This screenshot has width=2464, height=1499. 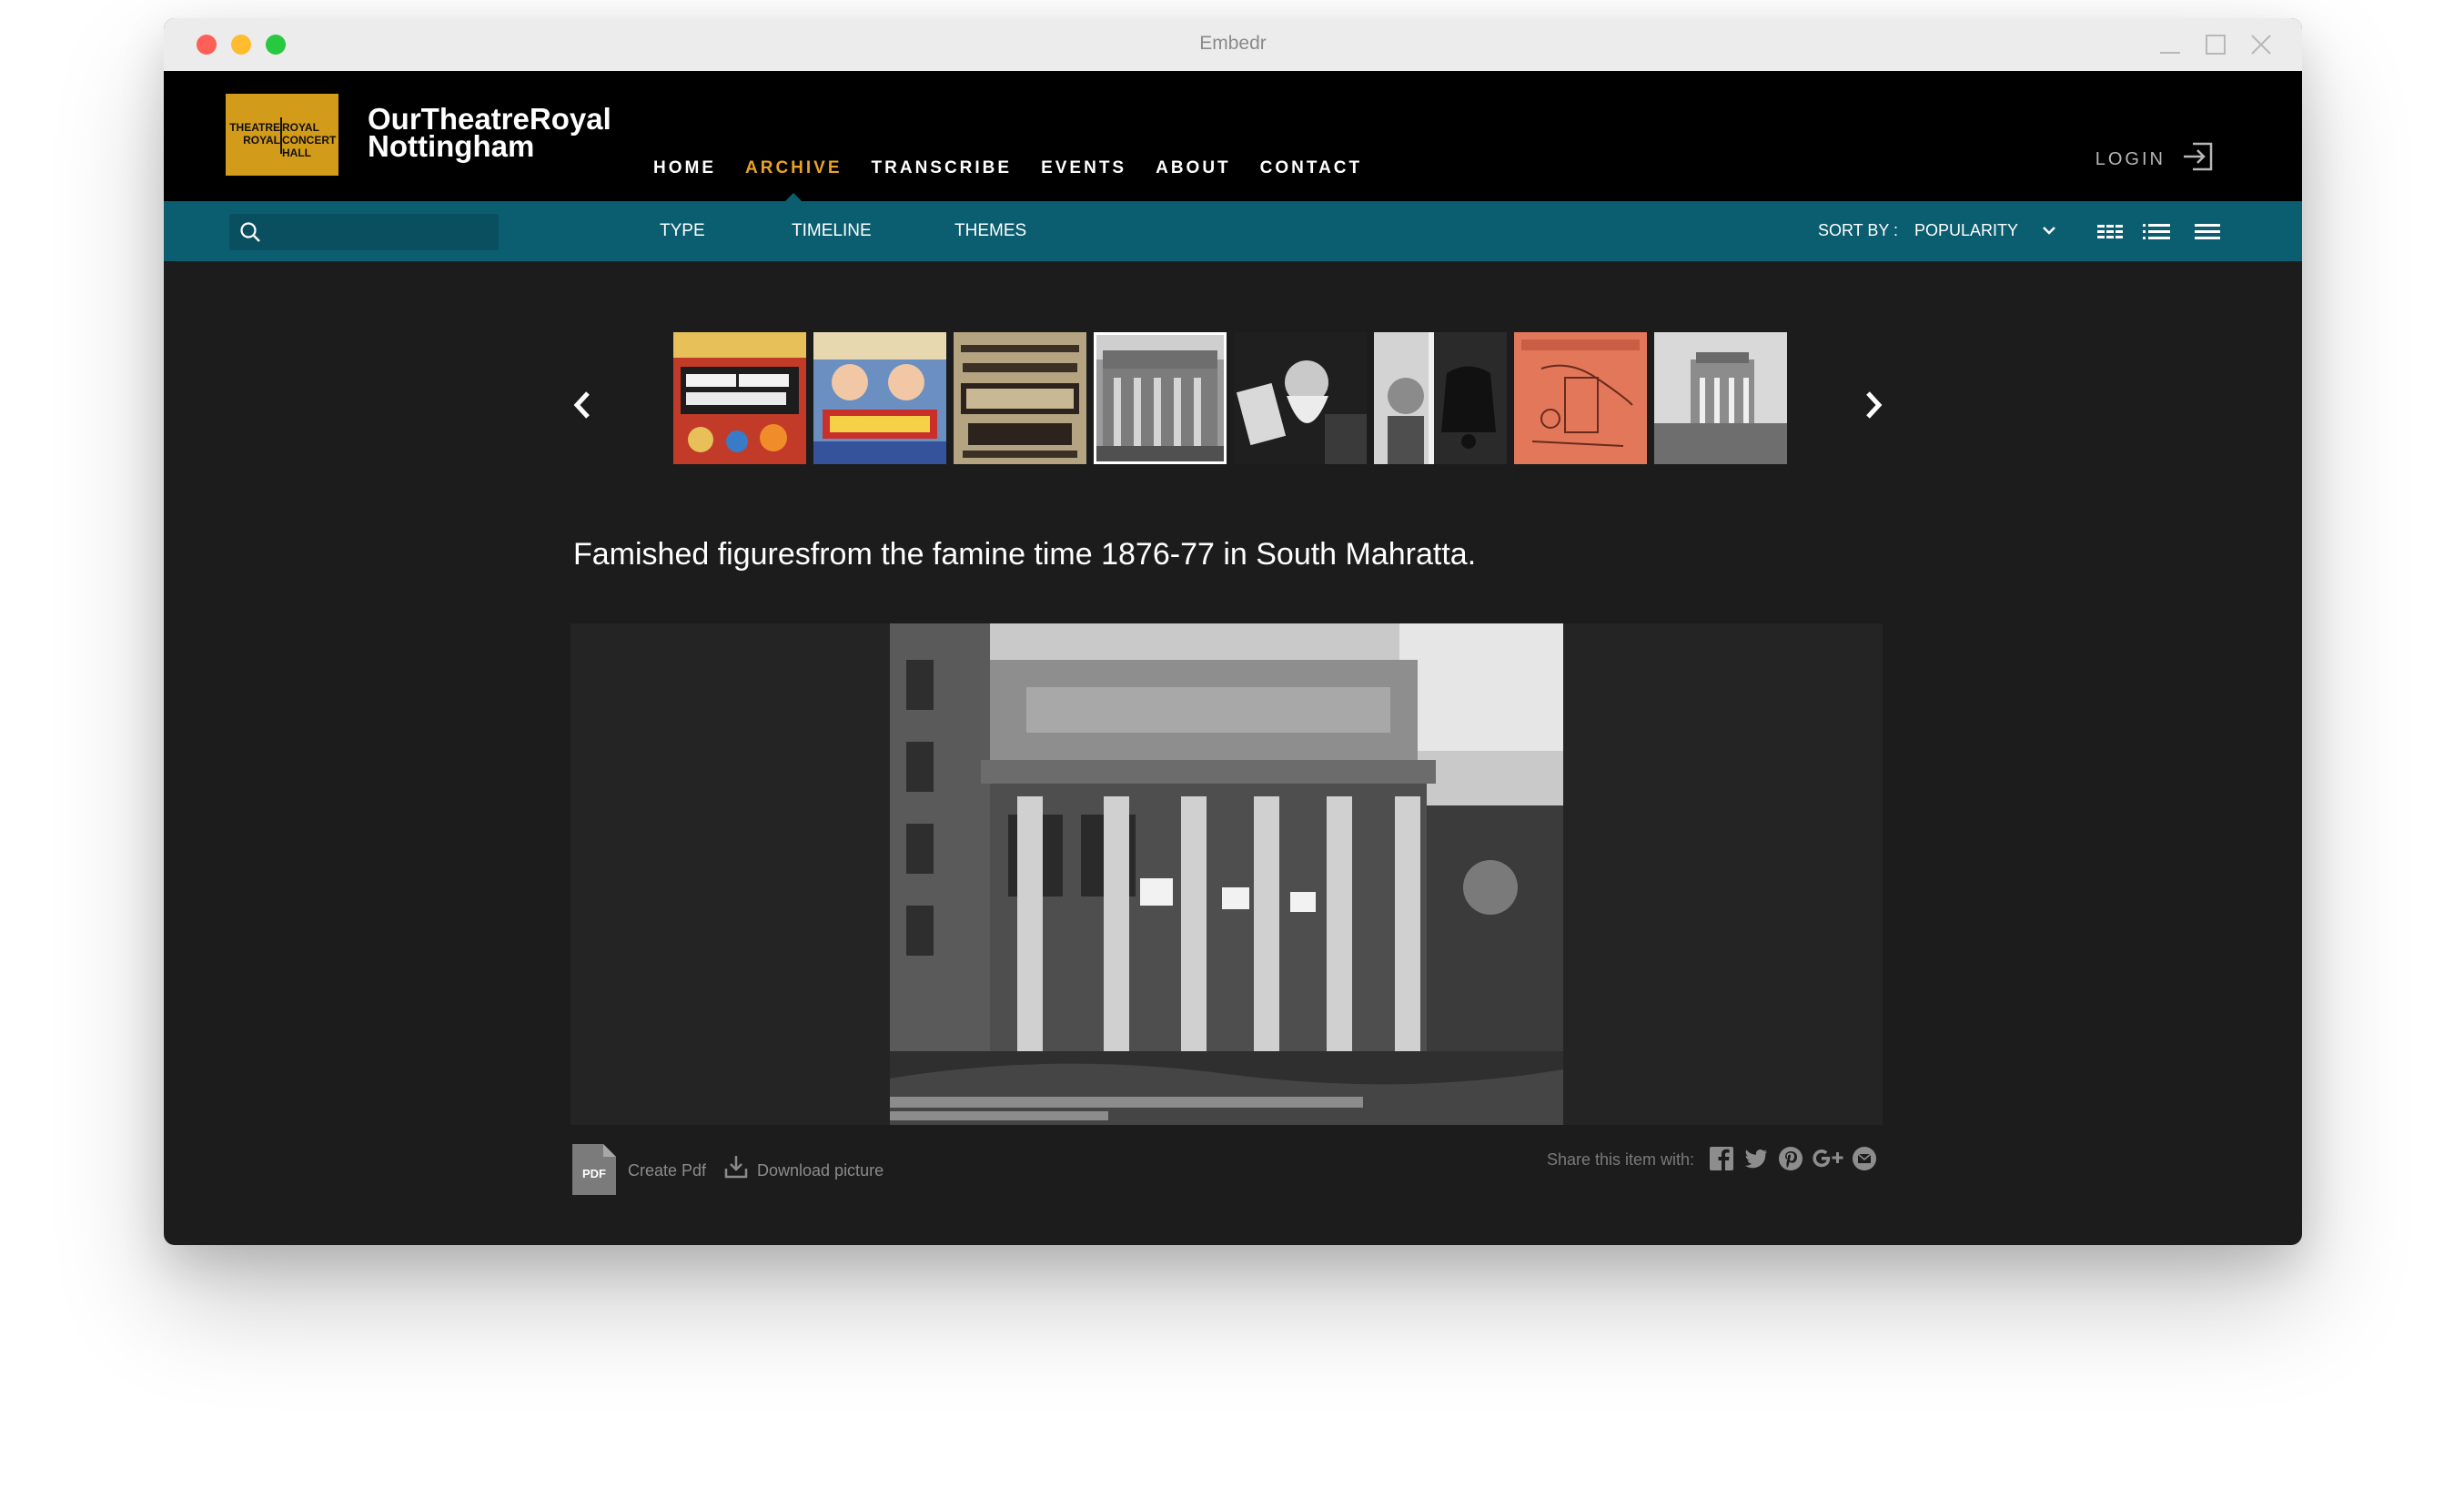 I want to click on site-name-line2: Nottingham, so click(x=451, y=146).